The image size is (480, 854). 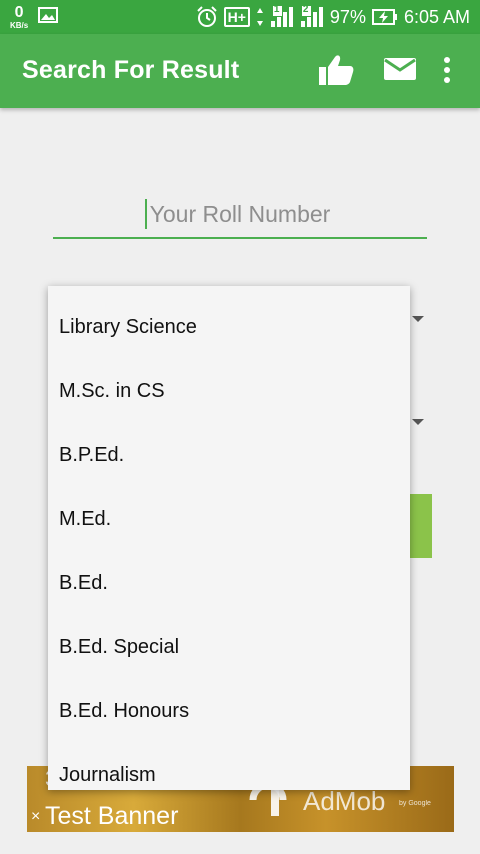 I want to click on thumbs-up-icon, so click(x=336, y=72).